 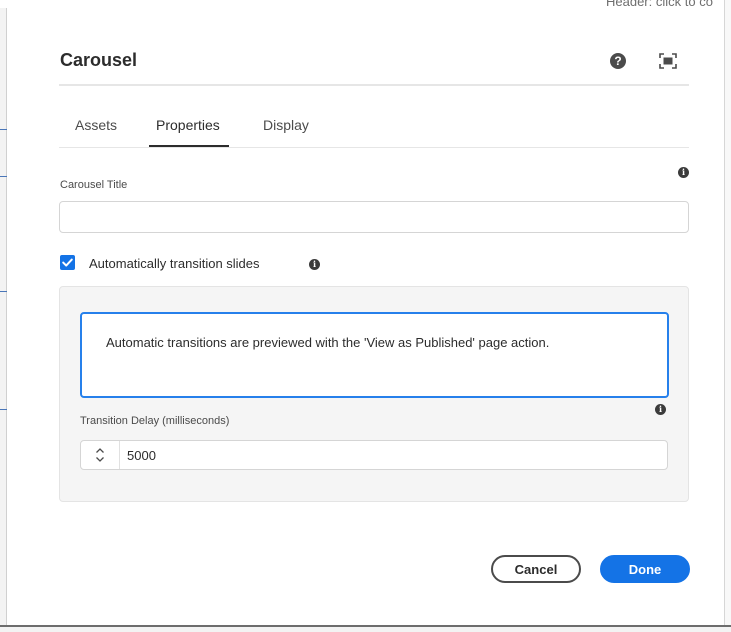 What do you see at coordinates (618, 61) in the screenshot?
I see `help-icon: ?` at bounding box center [618, 61].